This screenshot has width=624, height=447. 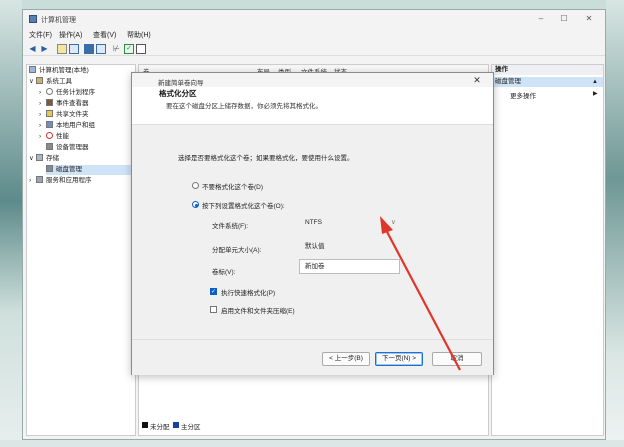 I want to click on annotation-arrow-shaft, so click(x=422, y=299).